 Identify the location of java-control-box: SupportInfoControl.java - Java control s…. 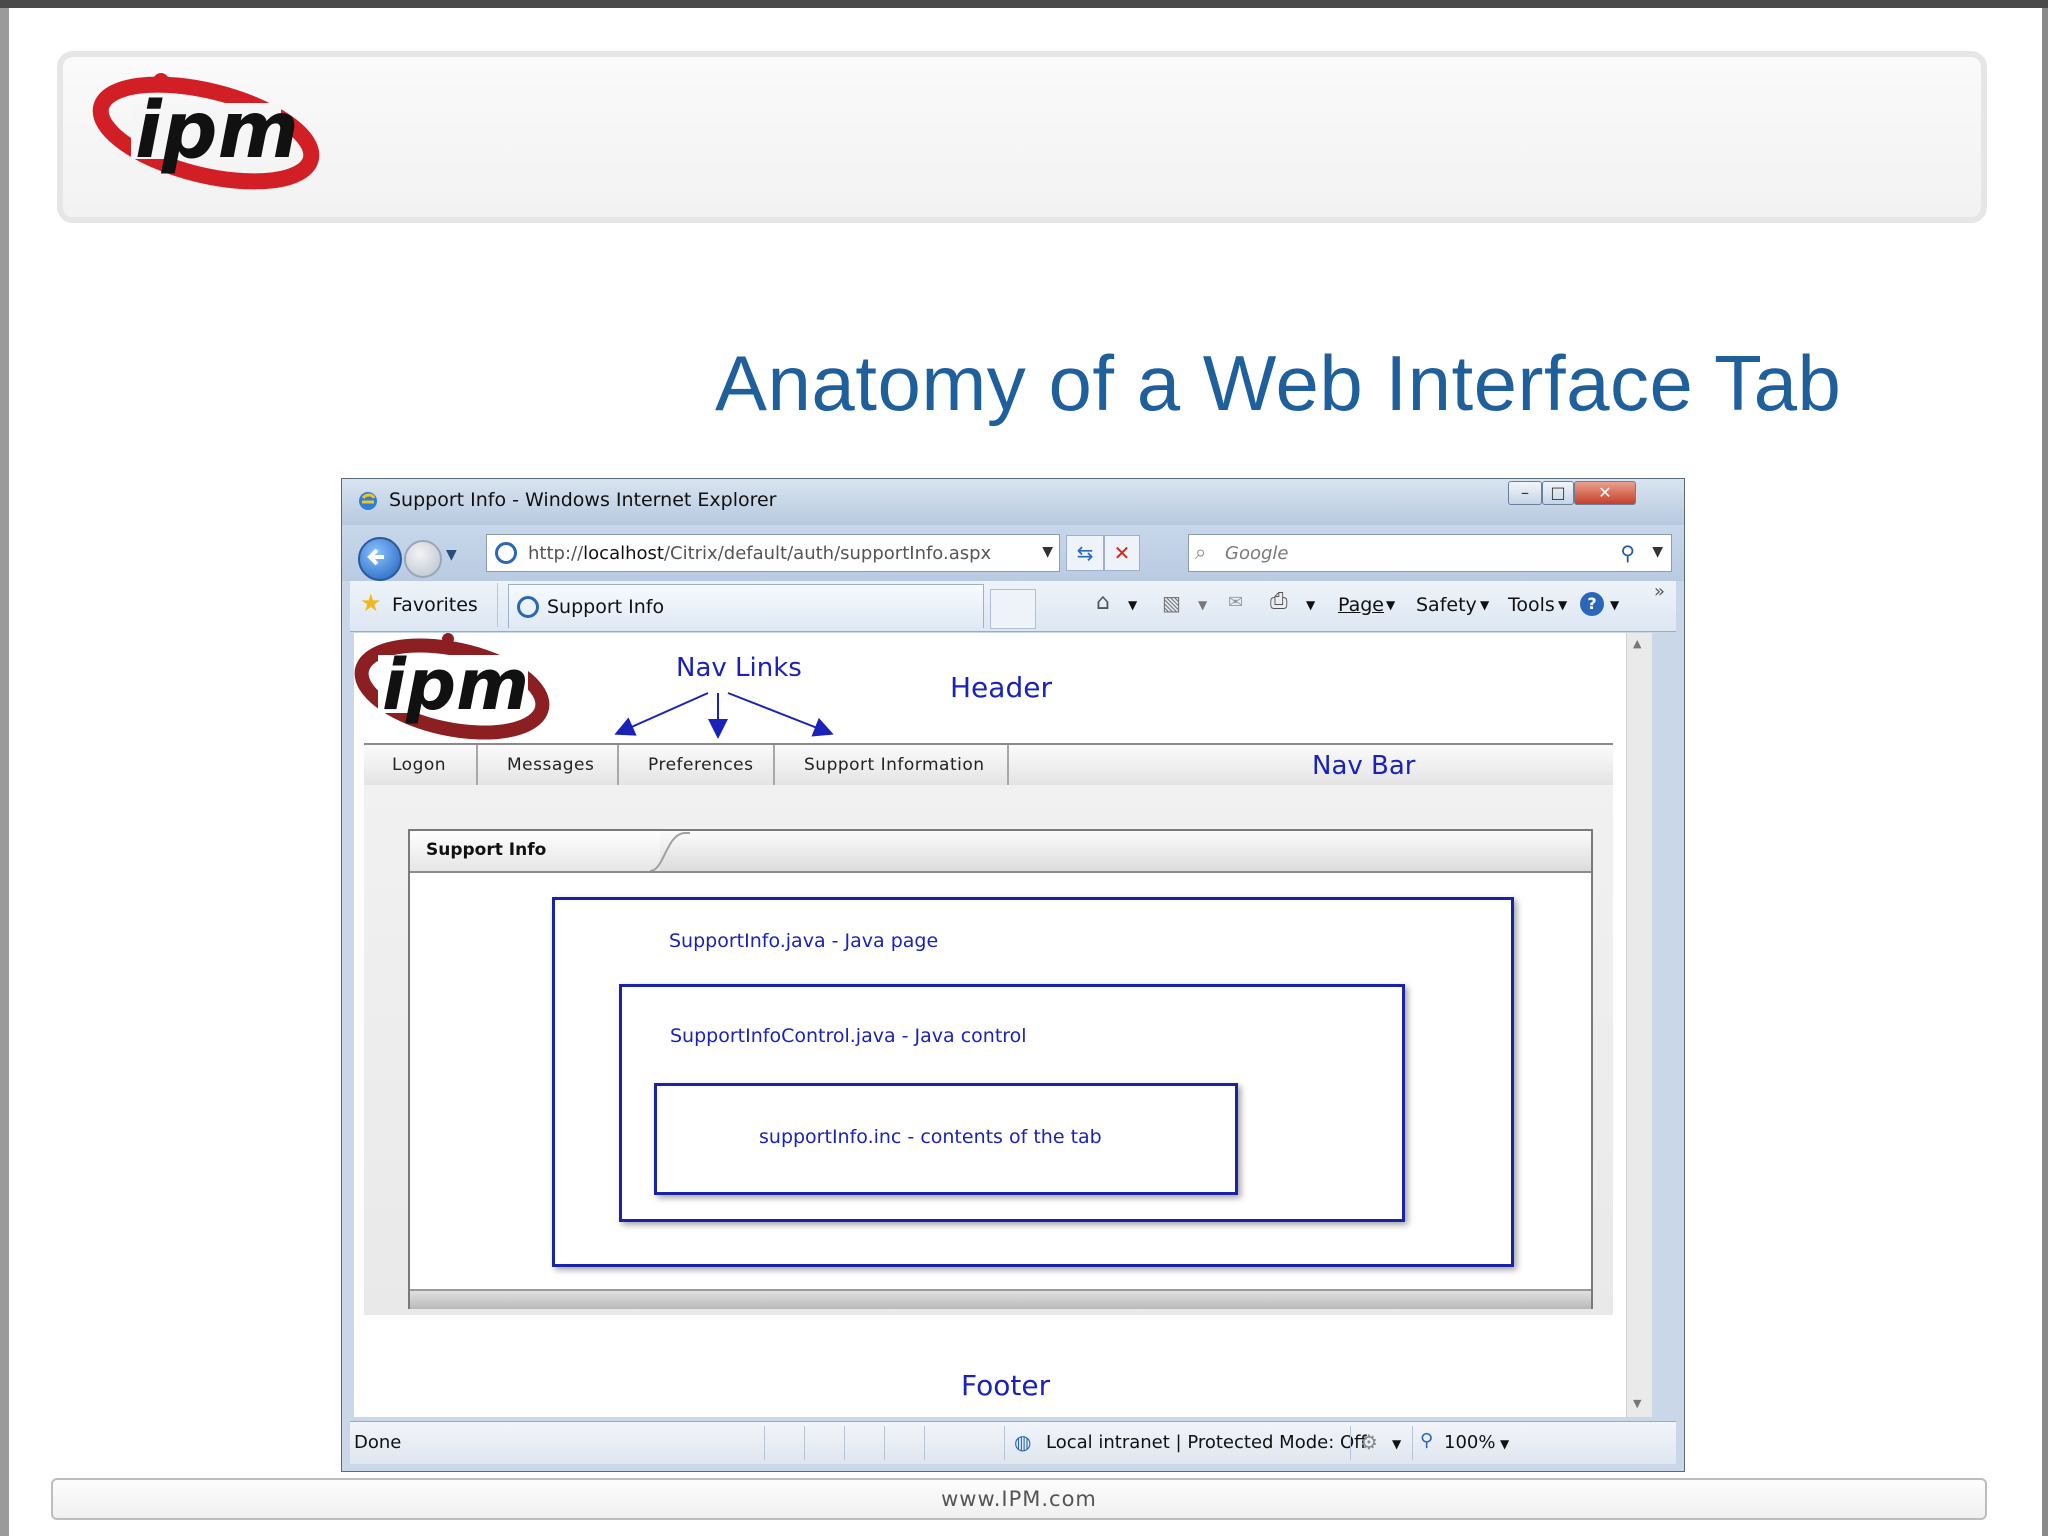
(1012, 1103).